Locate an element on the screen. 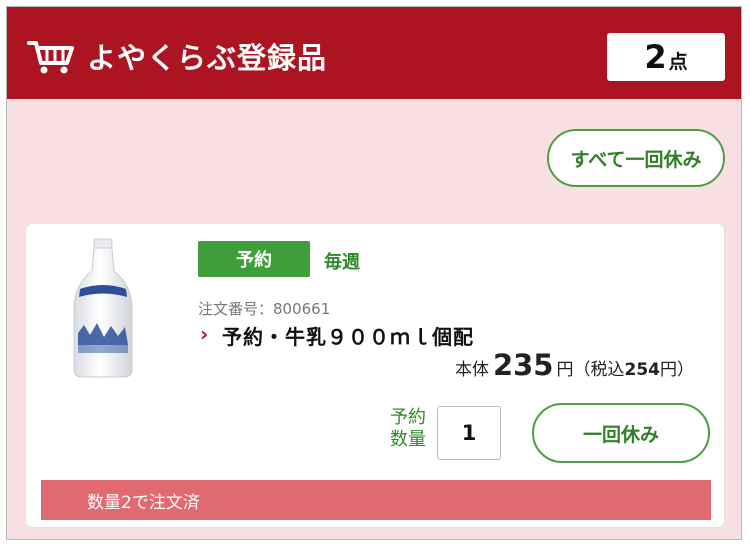 This screenshot has width=750, height=547. order-number: 注文番号：800661 is located at coordinates (264, 309).